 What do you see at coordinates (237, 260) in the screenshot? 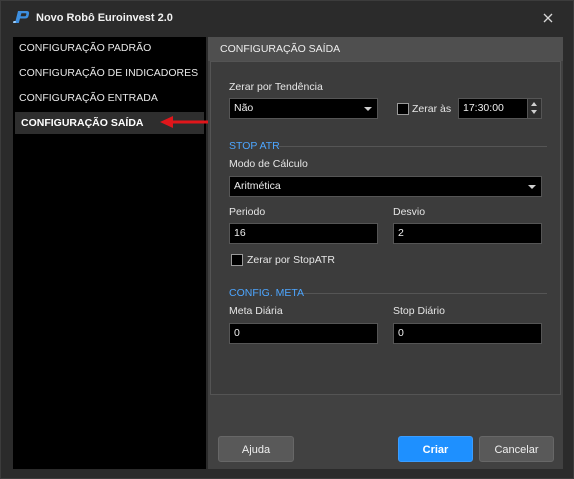
I see `zerar-stopatr-checkbox` at bounding box center [237, 260].